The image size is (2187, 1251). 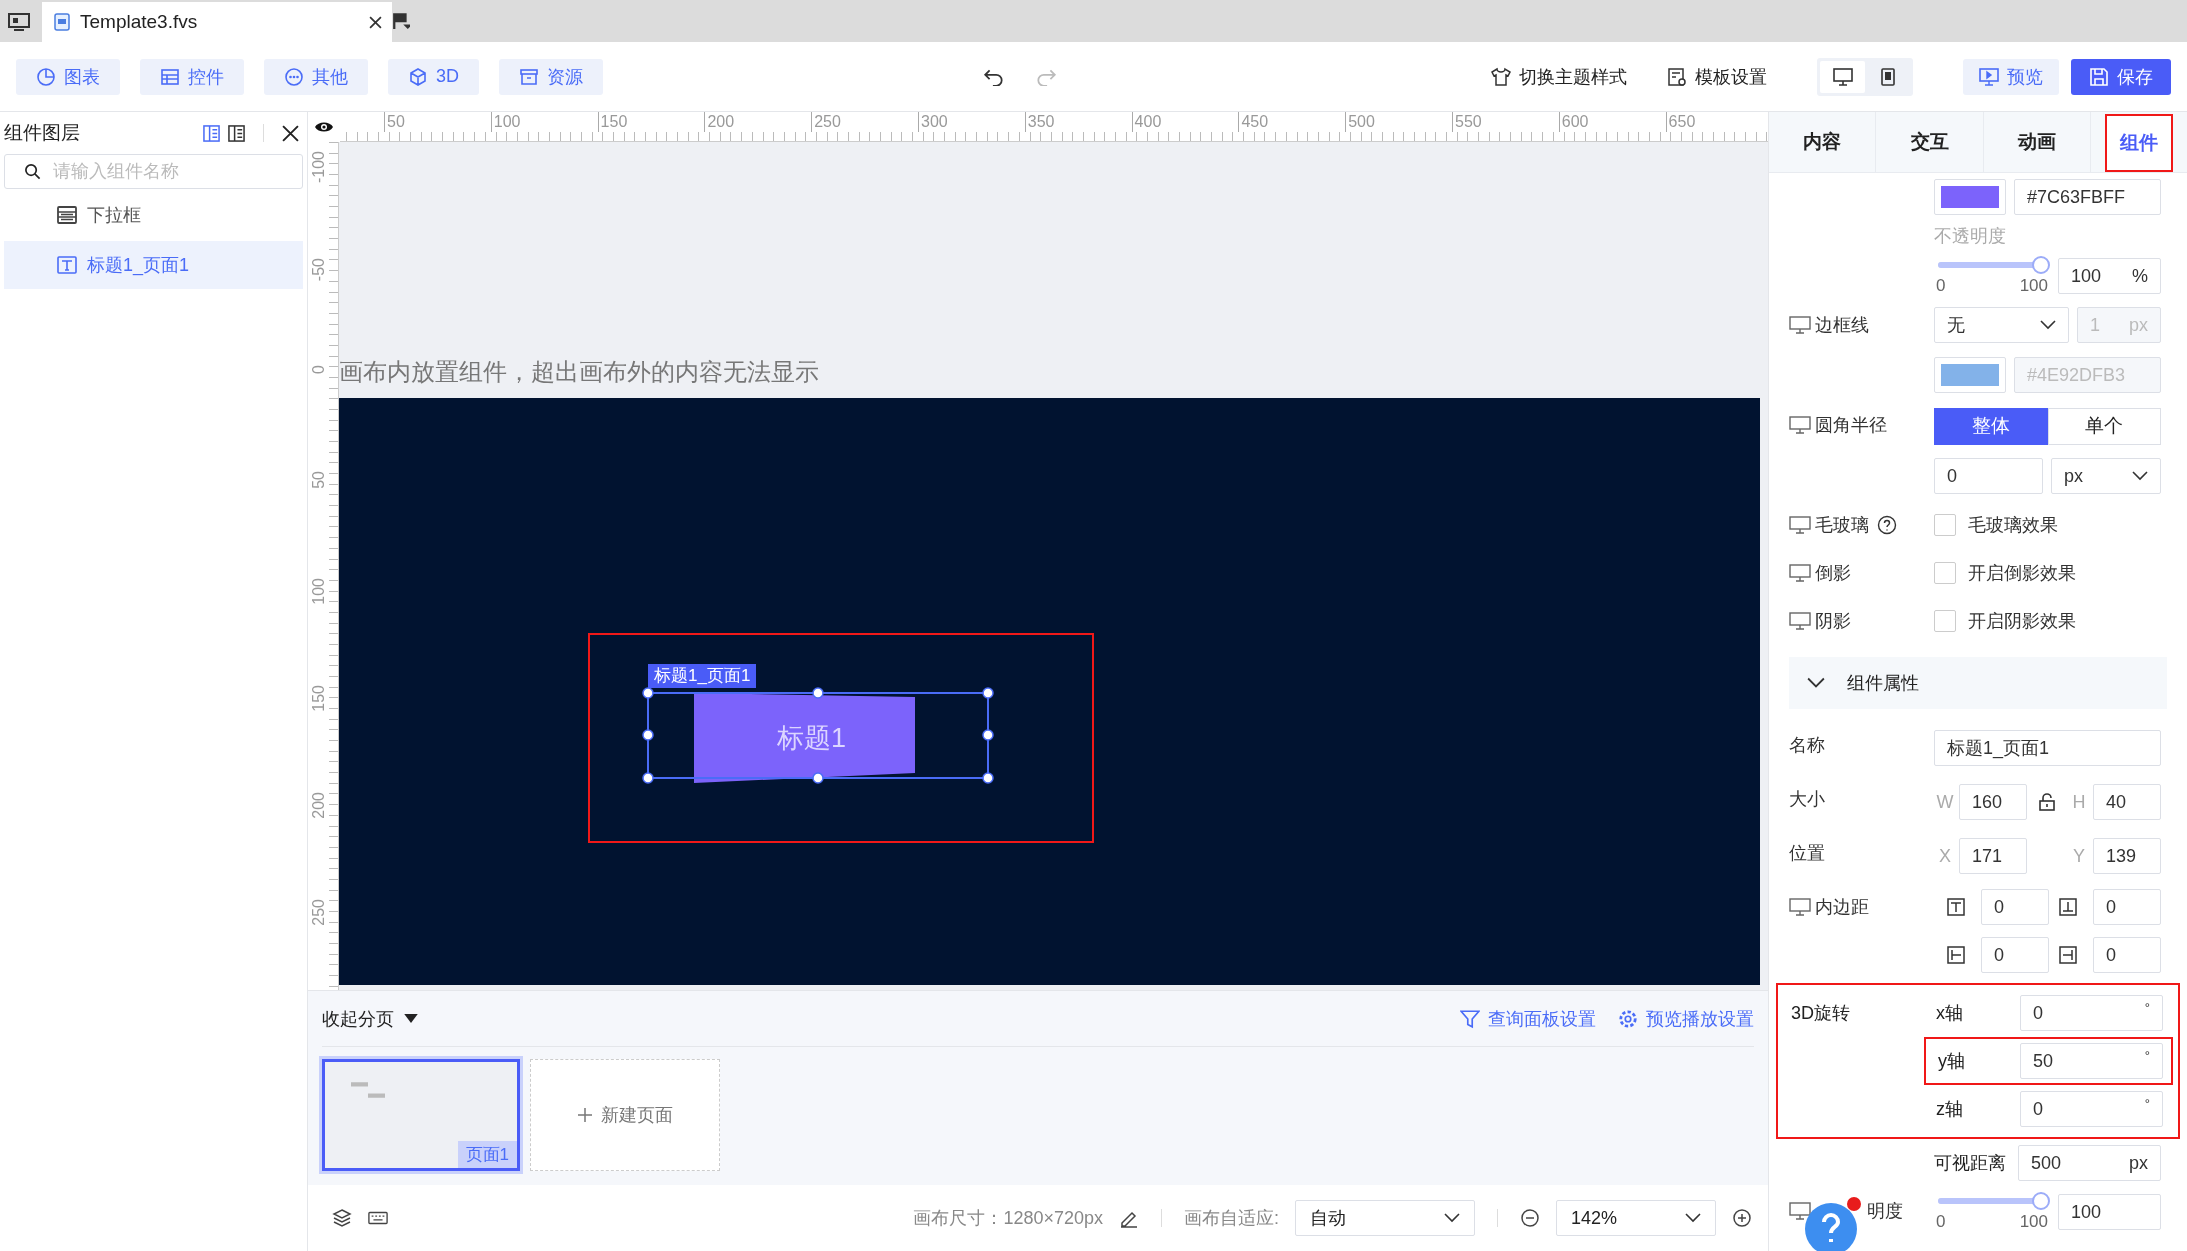 What do you see at coordinates (1945, 802) in the screenshot?
I see `axis-label: W` at bounding box center [1945, 802].